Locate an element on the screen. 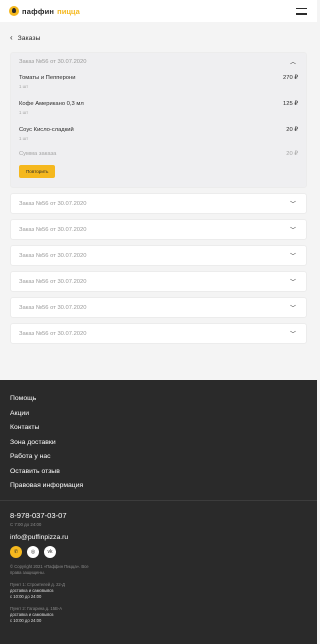  site-header: паффин пицца is located at coordinates (158, 11).